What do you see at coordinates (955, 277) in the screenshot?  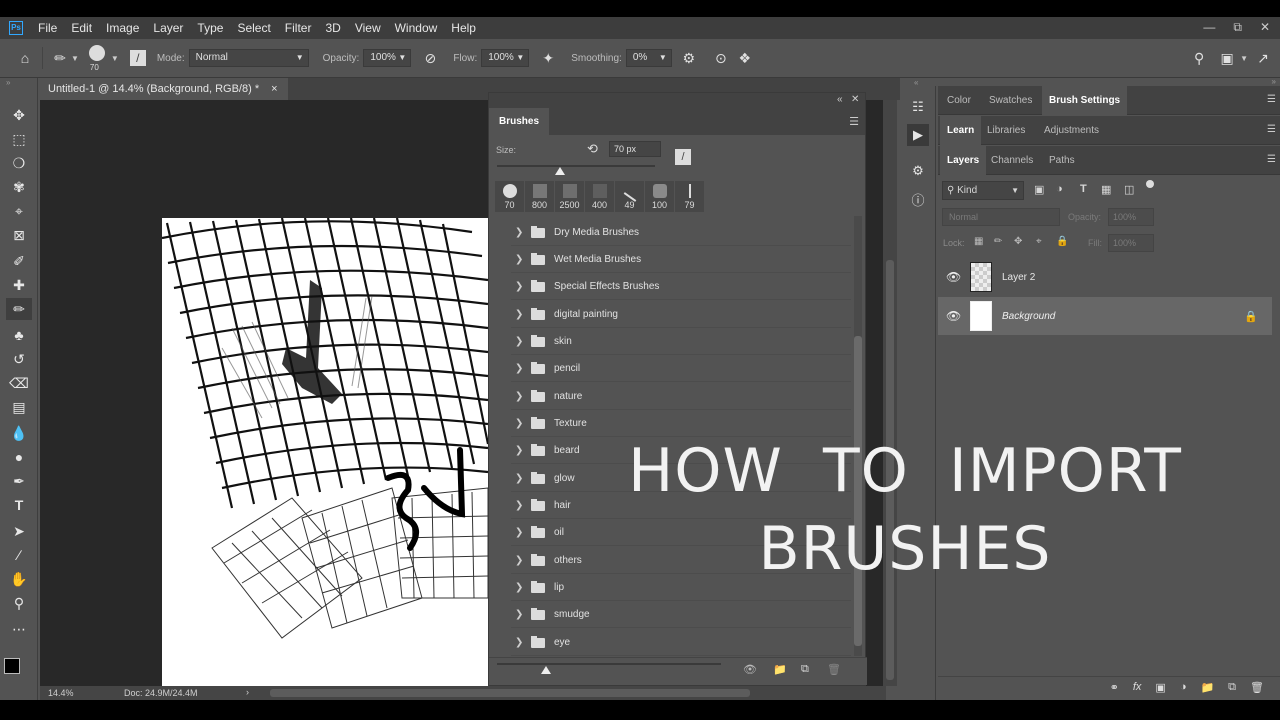 I see `eye-icon: 👁` at bounding box center [955, 277].